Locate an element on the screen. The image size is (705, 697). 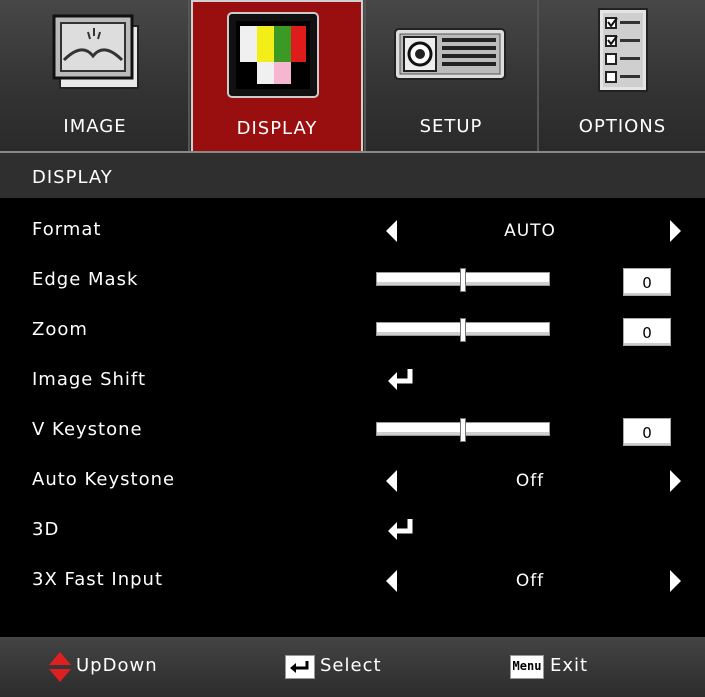
menu-row-image-shift: Image Shift is located at coordinates (352, 380).